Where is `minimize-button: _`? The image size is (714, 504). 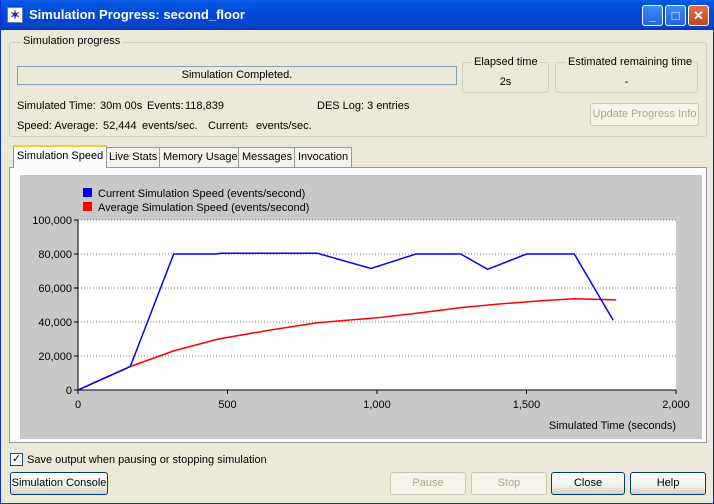
minimize-button: _ is located at coordinates (652, 15).